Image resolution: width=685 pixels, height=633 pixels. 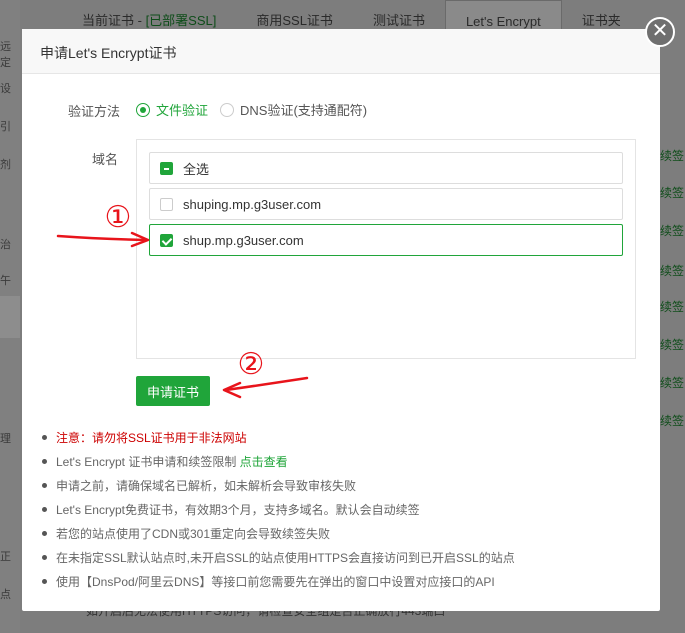 What do you see at coordinates (660, 32) in the screenshot?
I see `close-icon: ✕` at bounding box center [660, 32].